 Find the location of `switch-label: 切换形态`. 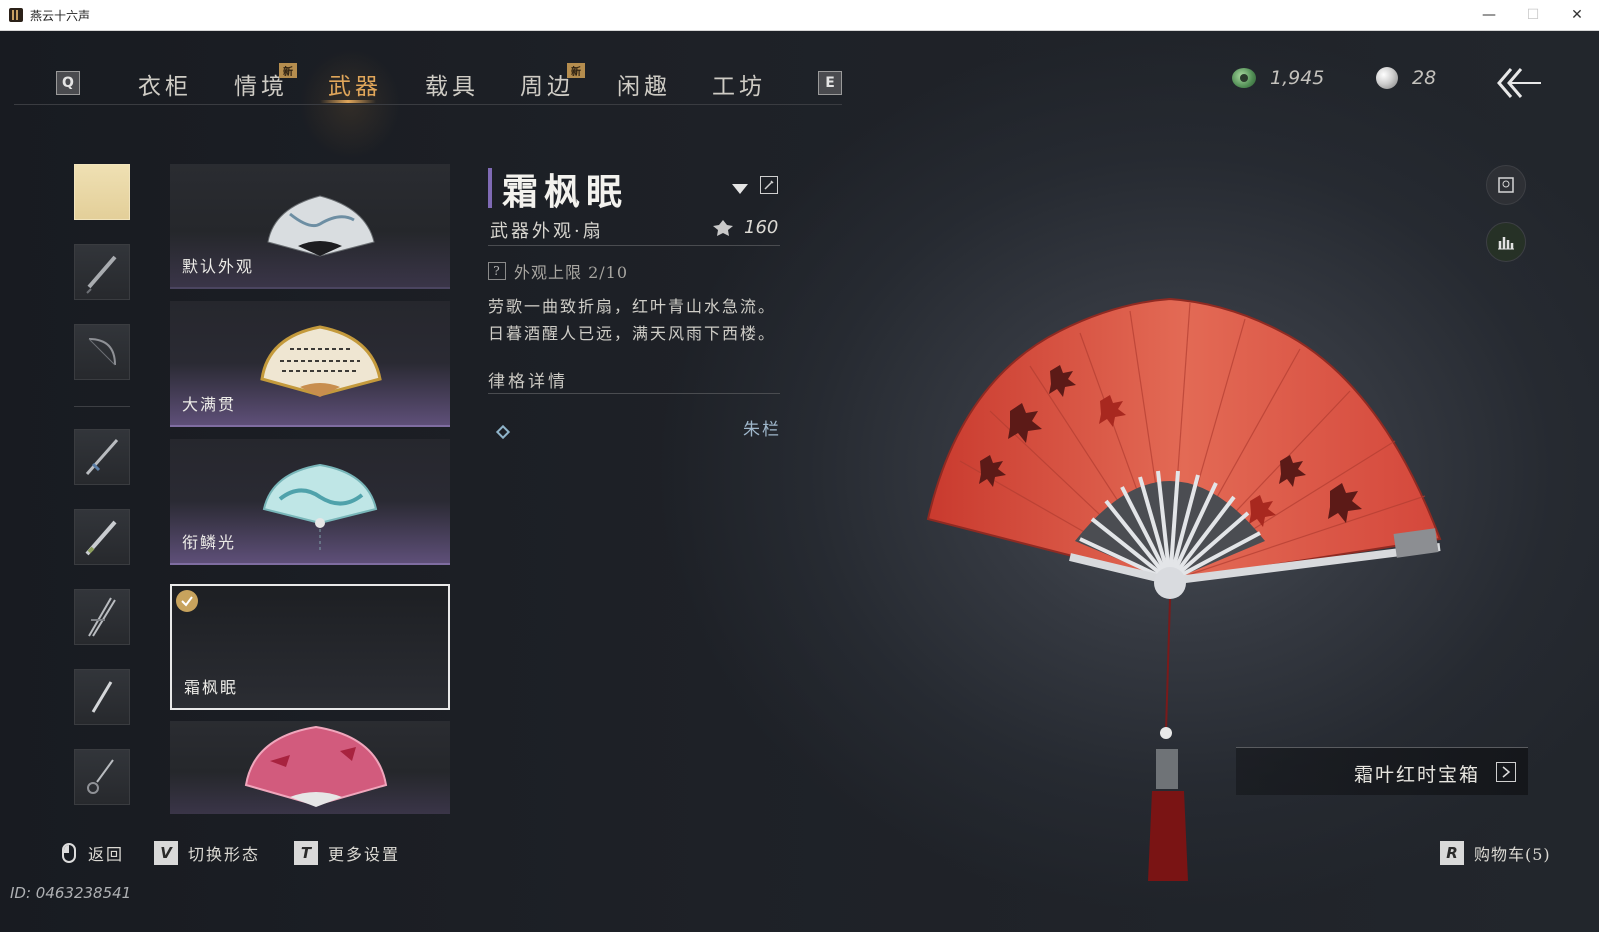

switch-label: 切换形态 is located at coordinates (224, 854).